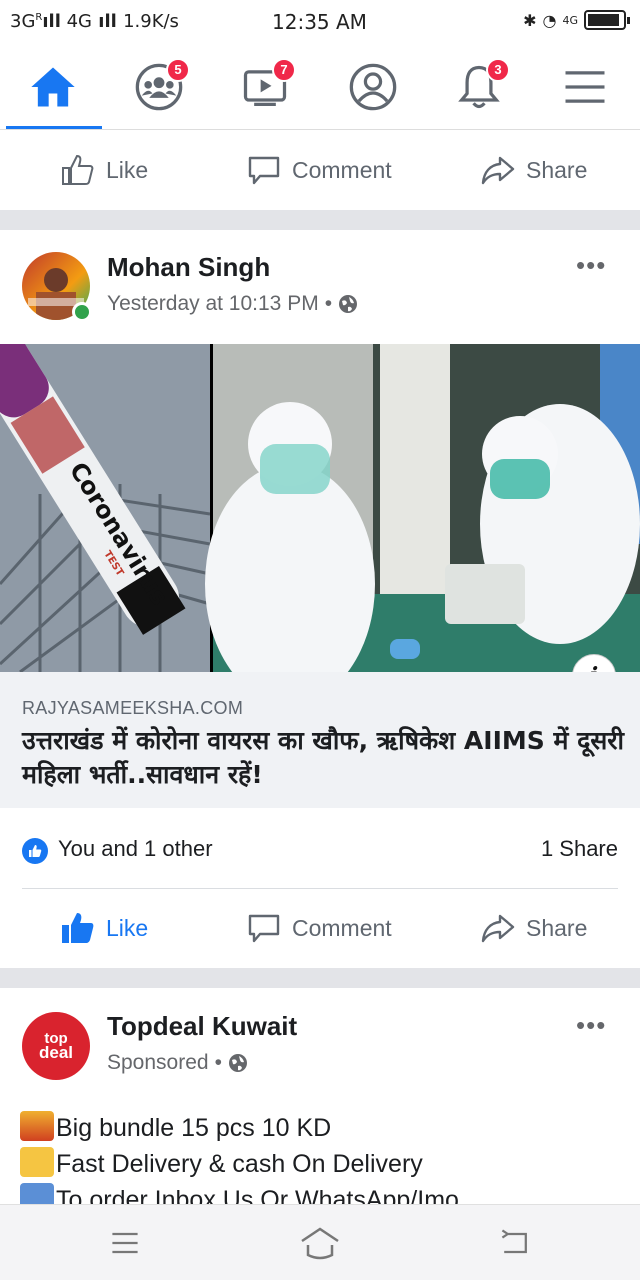 The height and width of the screenshot is (1280, 640). I want to click on post-actions: Like Comment Share, so click(320, 928).